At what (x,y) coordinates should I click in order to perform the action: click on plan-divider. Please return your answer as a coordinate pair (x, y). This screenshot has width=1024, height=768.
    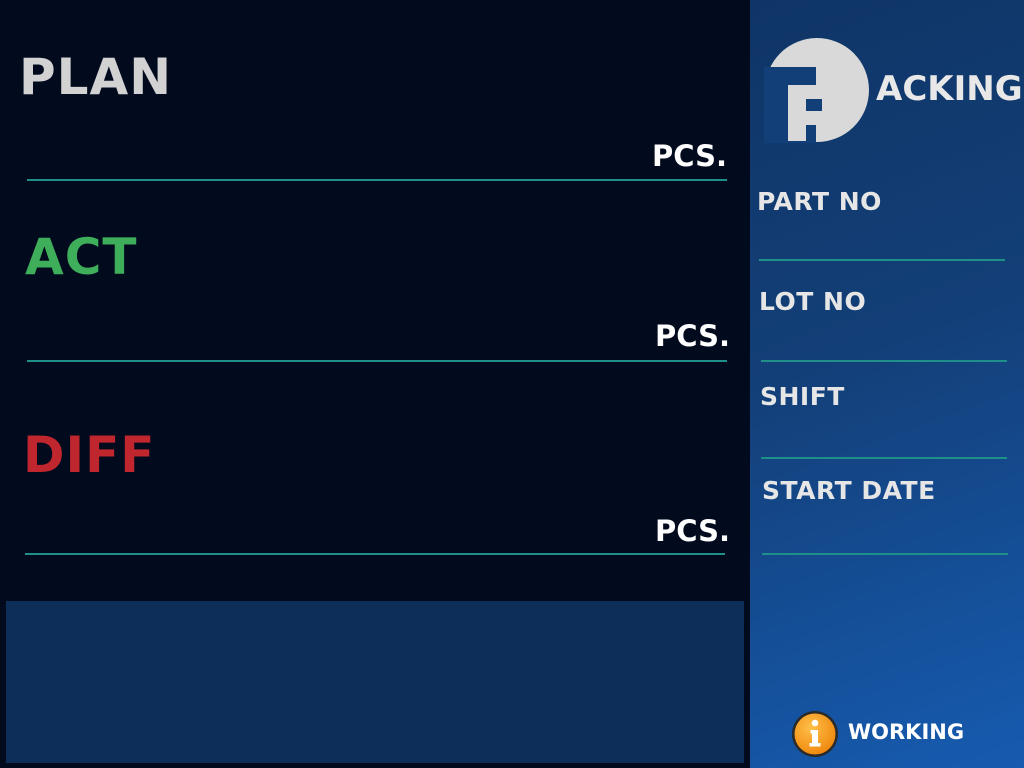
    Looking at the image, I should click on (377, 180).